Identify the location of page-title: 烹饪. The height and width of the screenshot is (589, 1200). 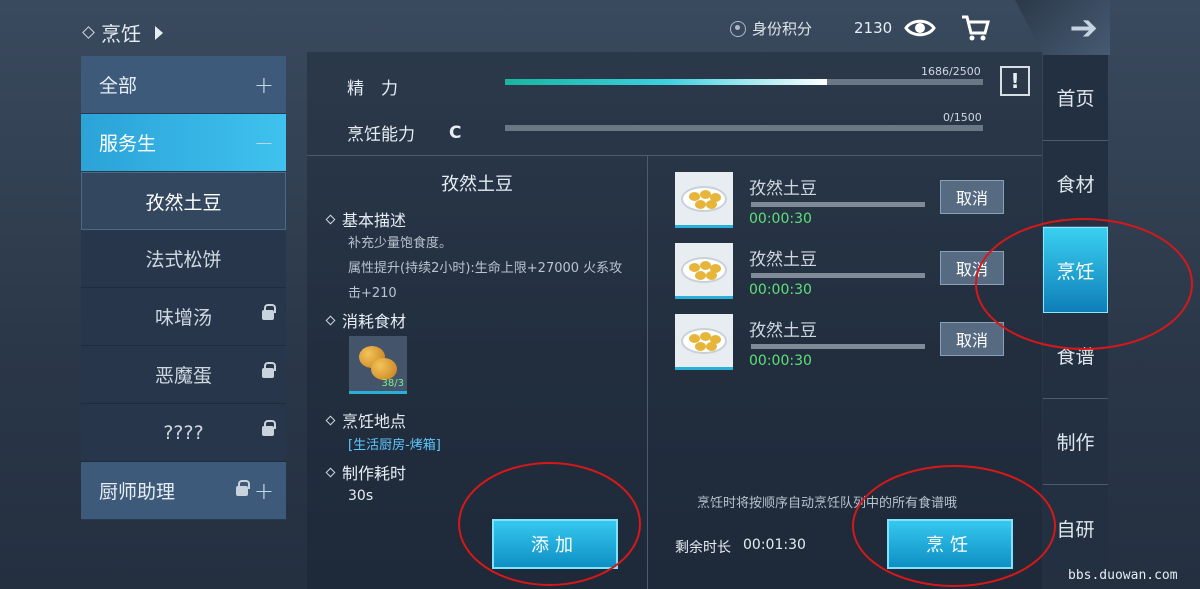
(121, 34).